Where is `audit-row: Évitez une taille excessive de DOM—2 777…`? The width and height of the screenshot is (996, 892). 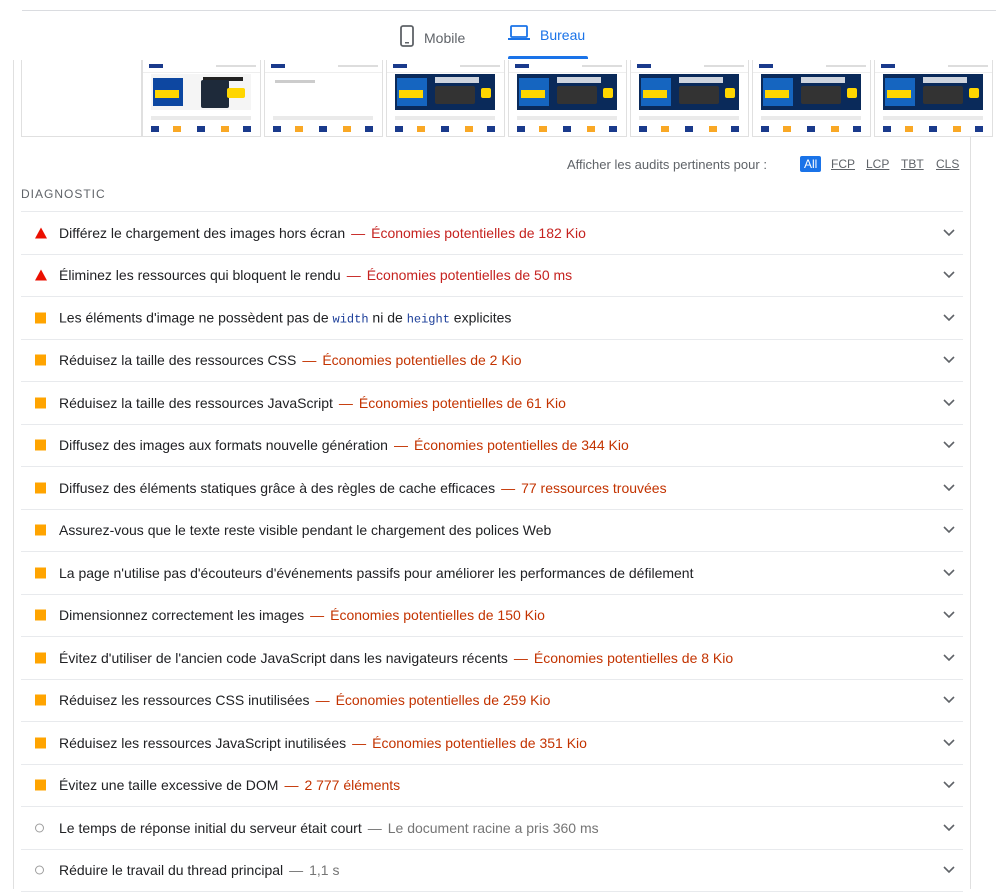 audit-row: Évitez une taille excessive de DOM—2 777… is located at coordinates (492, 785).